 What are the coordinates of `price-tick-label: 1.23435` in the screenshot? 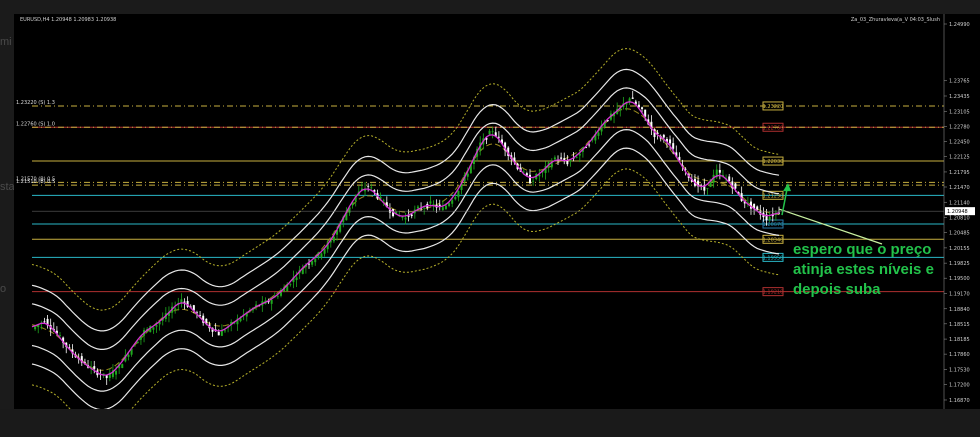 It's located at (959, 97).